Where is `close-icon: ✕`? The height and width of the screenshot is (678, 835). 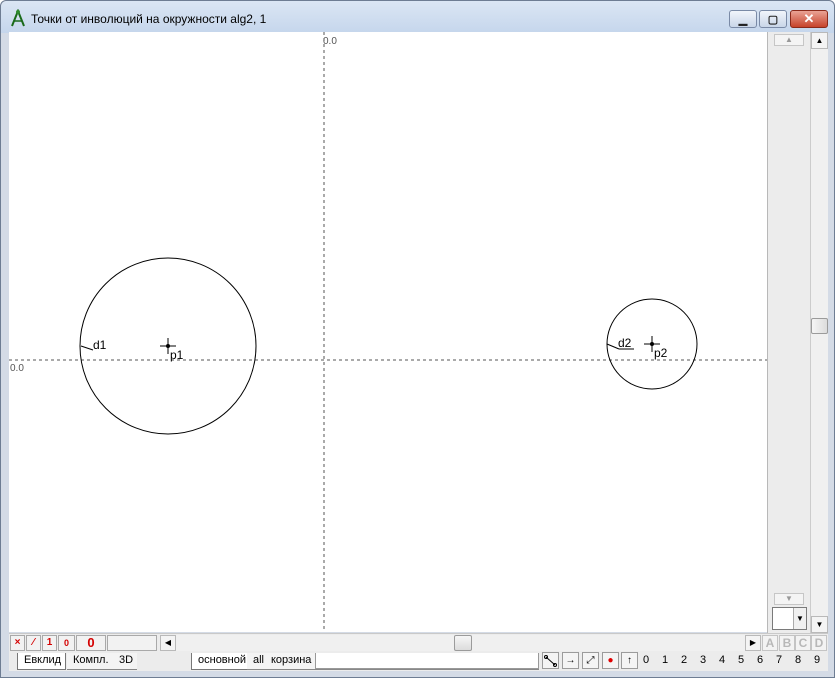 close-icon: ✕ is located at coordinates (809, 18).